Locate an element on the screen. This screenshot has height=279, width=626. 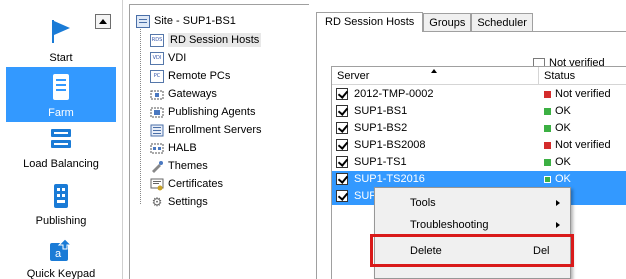
server-name: 2012-TMP-0002 is located at coordinates (394, 94).